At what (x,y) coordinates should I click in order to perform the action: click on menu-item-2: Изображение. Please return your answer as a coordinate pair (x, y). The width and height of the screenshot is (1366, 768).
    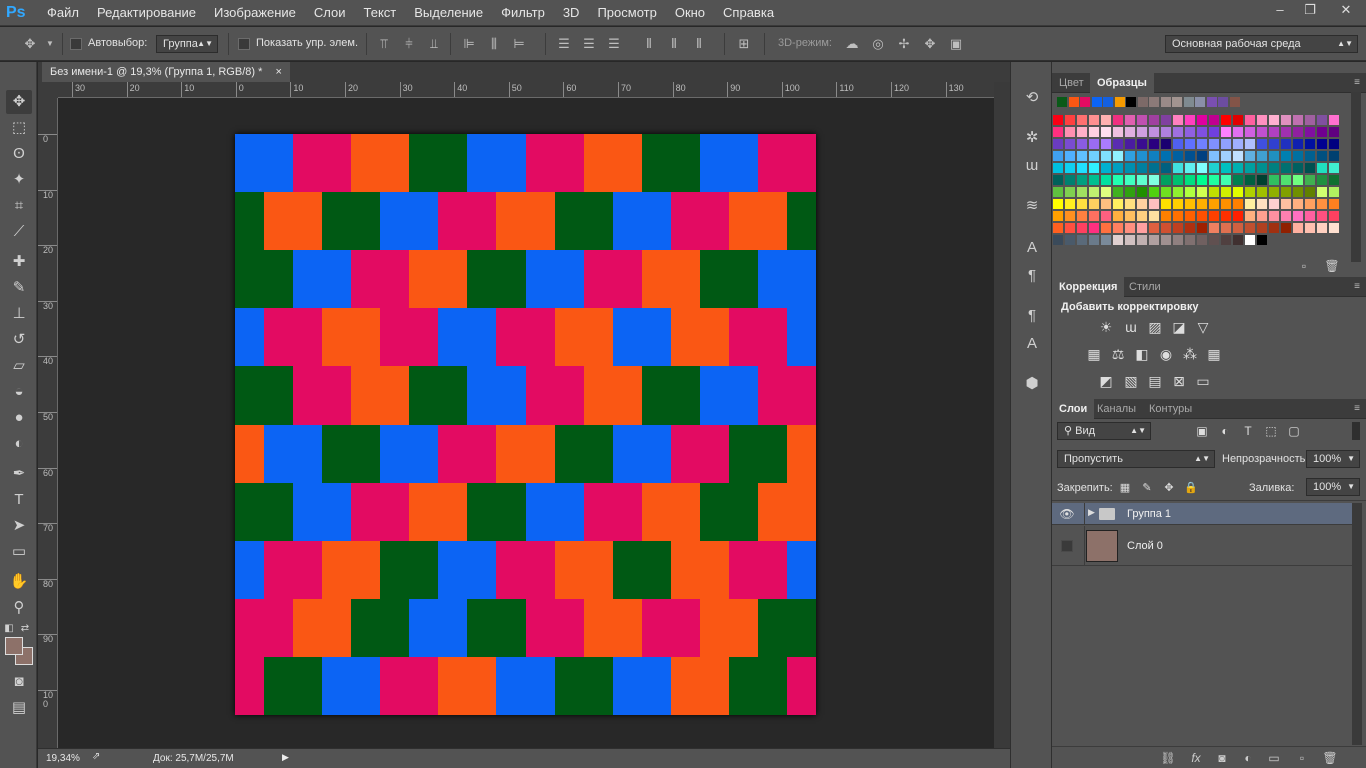
    Looking at the image, I should click on (255, 13).